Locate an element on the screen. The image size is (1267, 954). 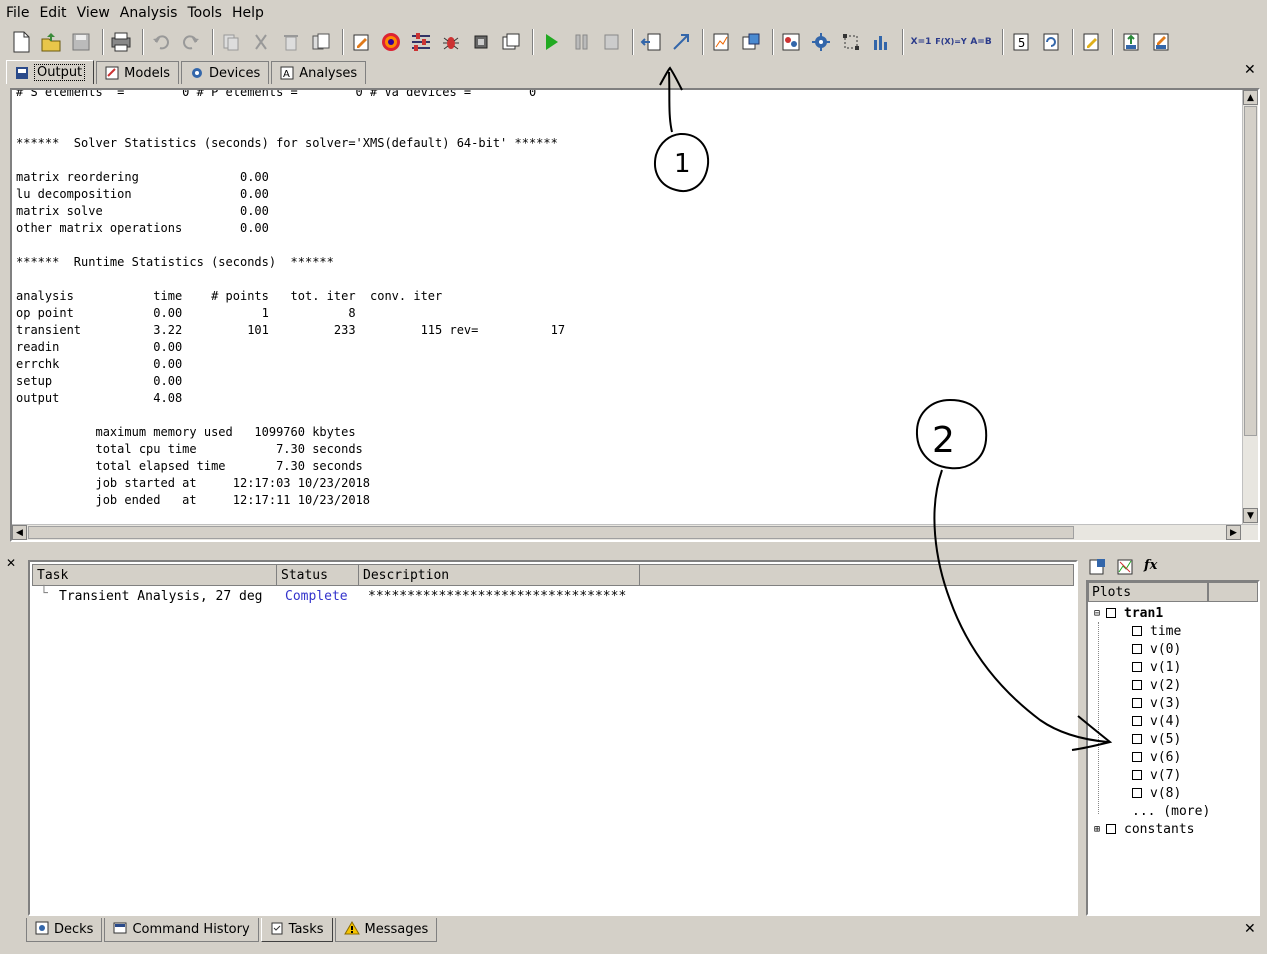
splitter is located at coordinates (633, 550).